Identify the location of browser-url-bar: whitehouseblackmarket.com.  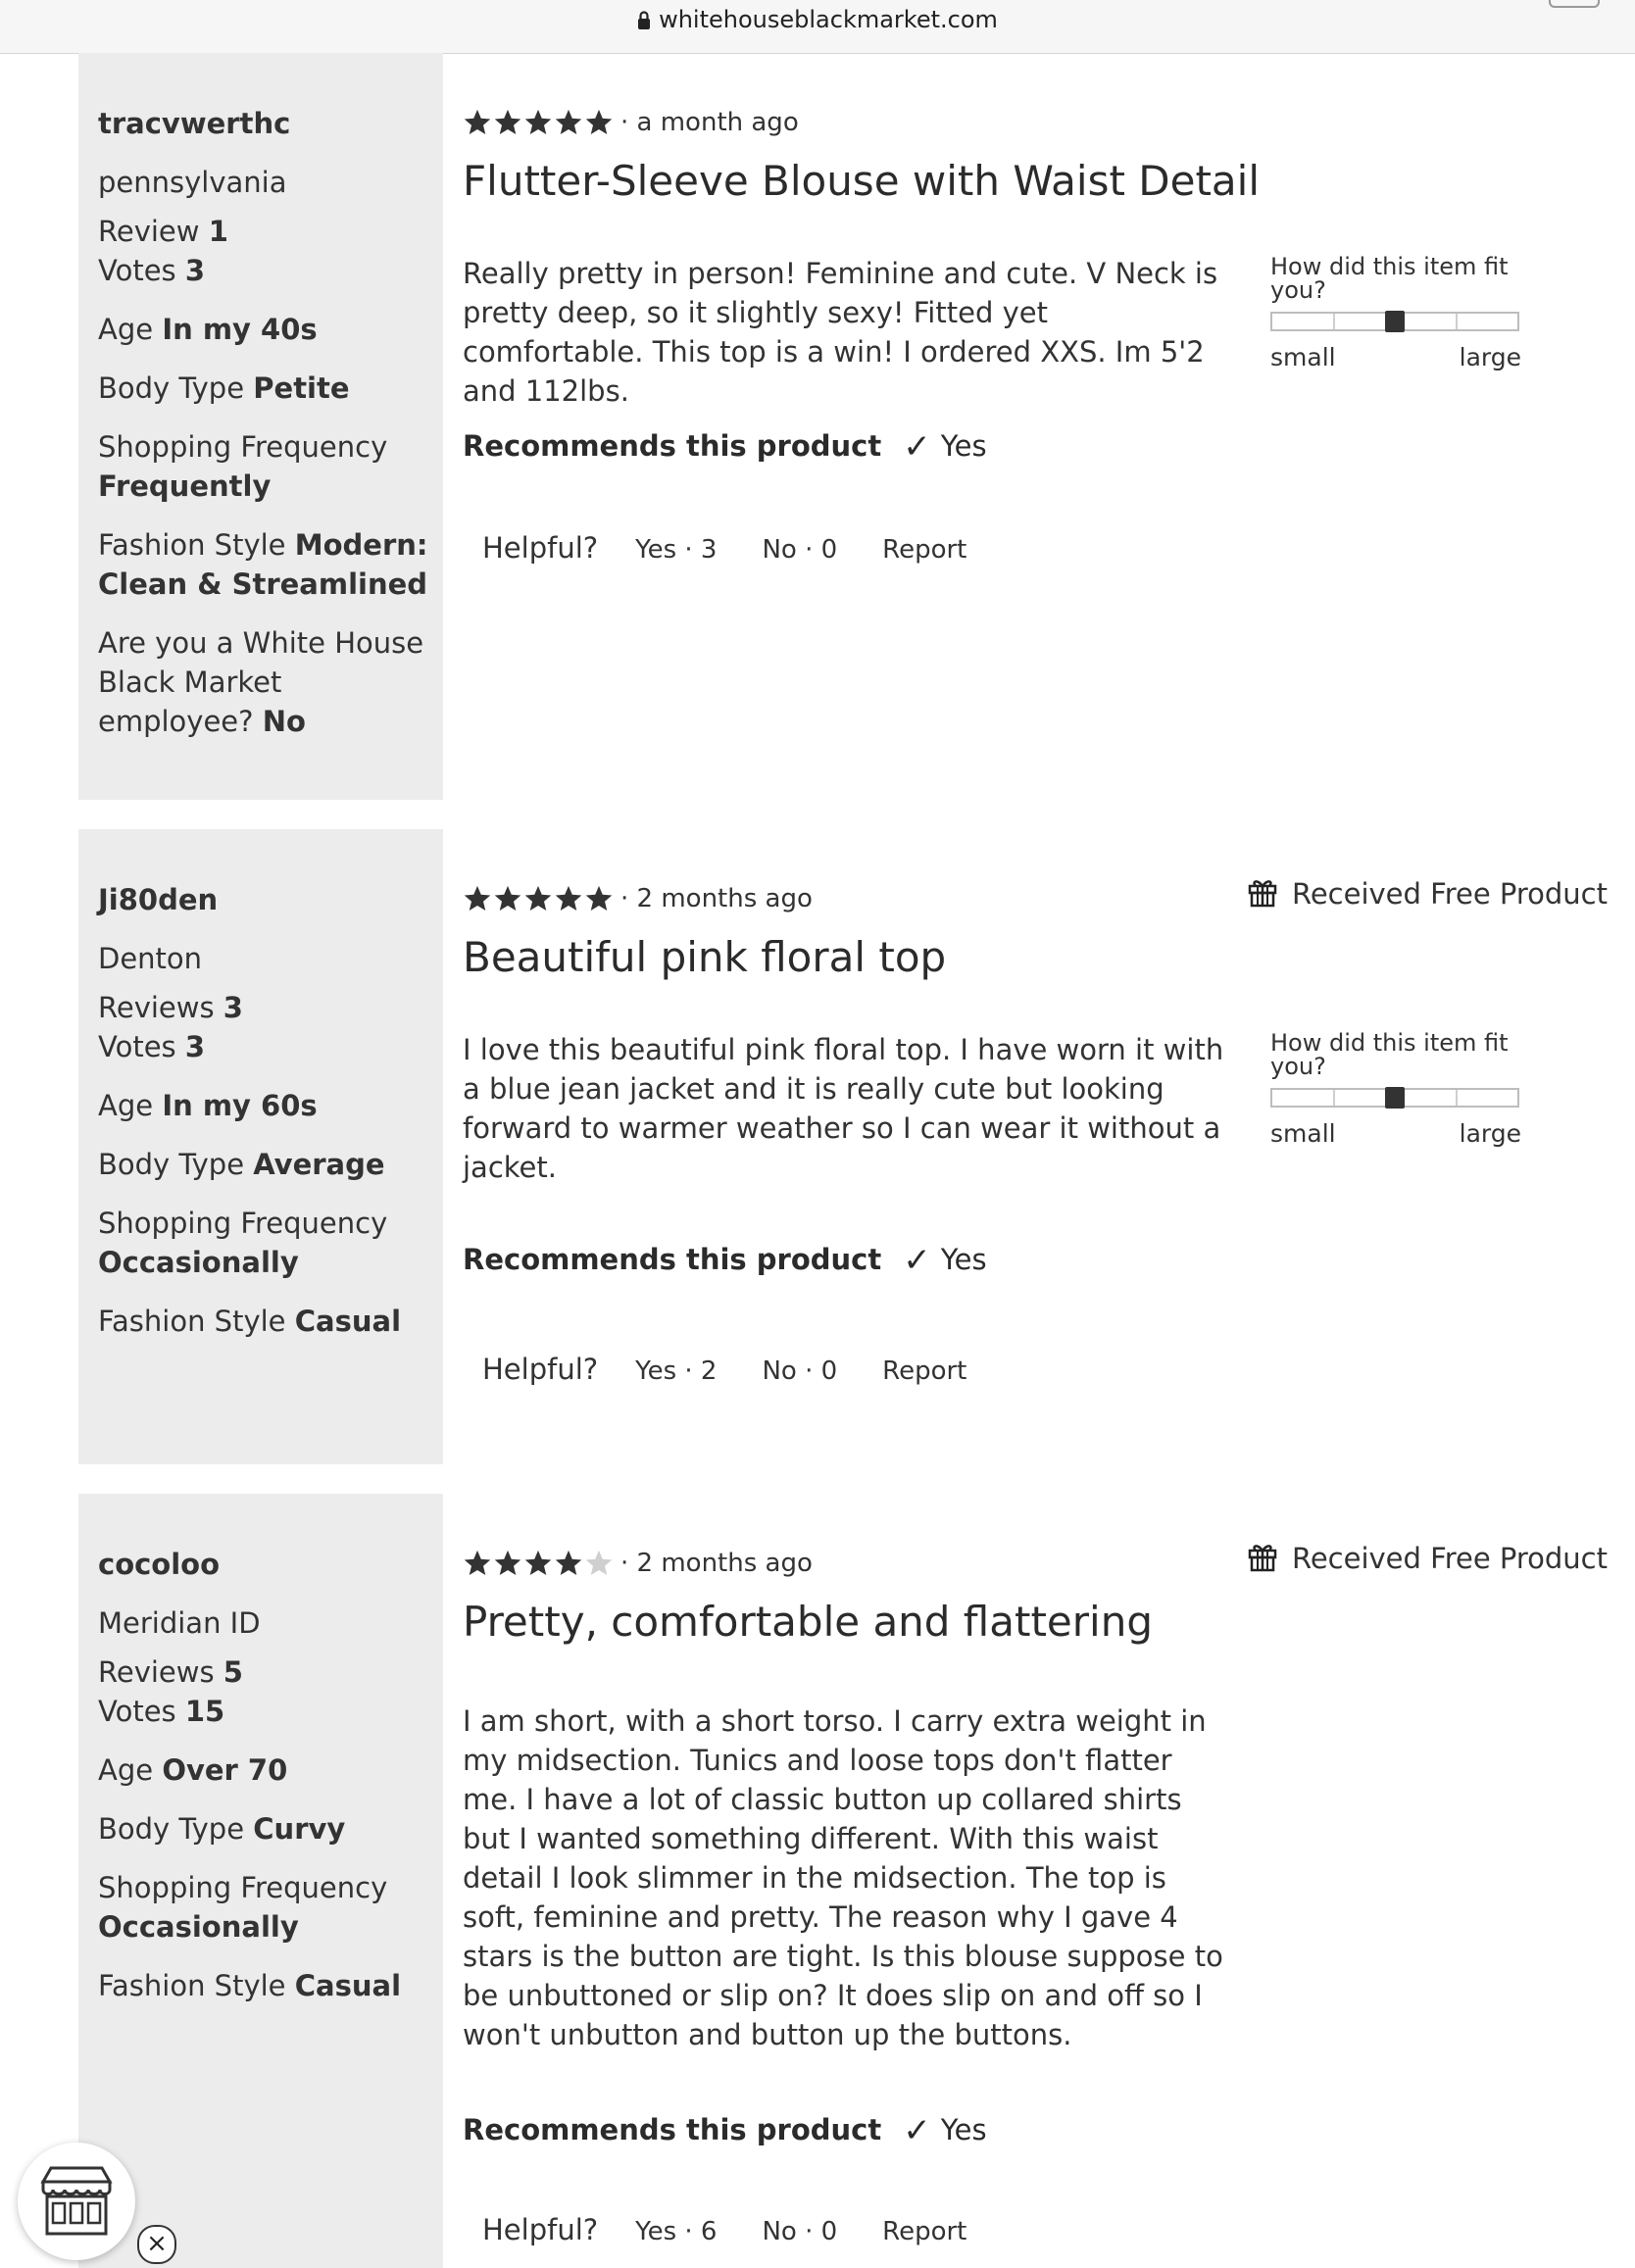
(817, 27).